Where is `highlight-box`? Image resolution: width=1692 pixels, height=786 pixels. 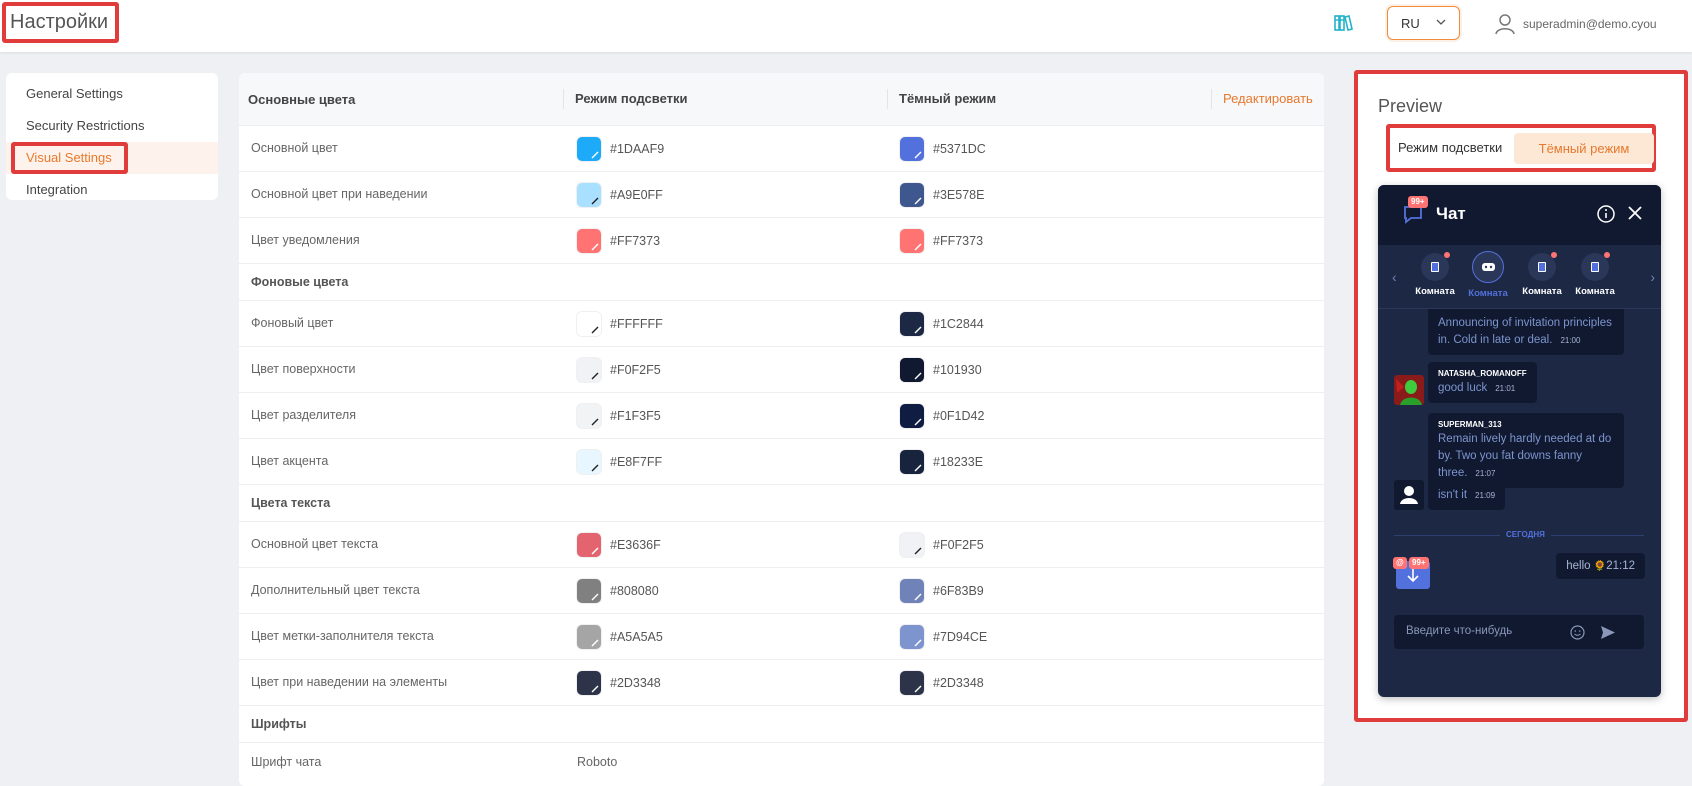 highlight-box is located at coordinates (69, 158).